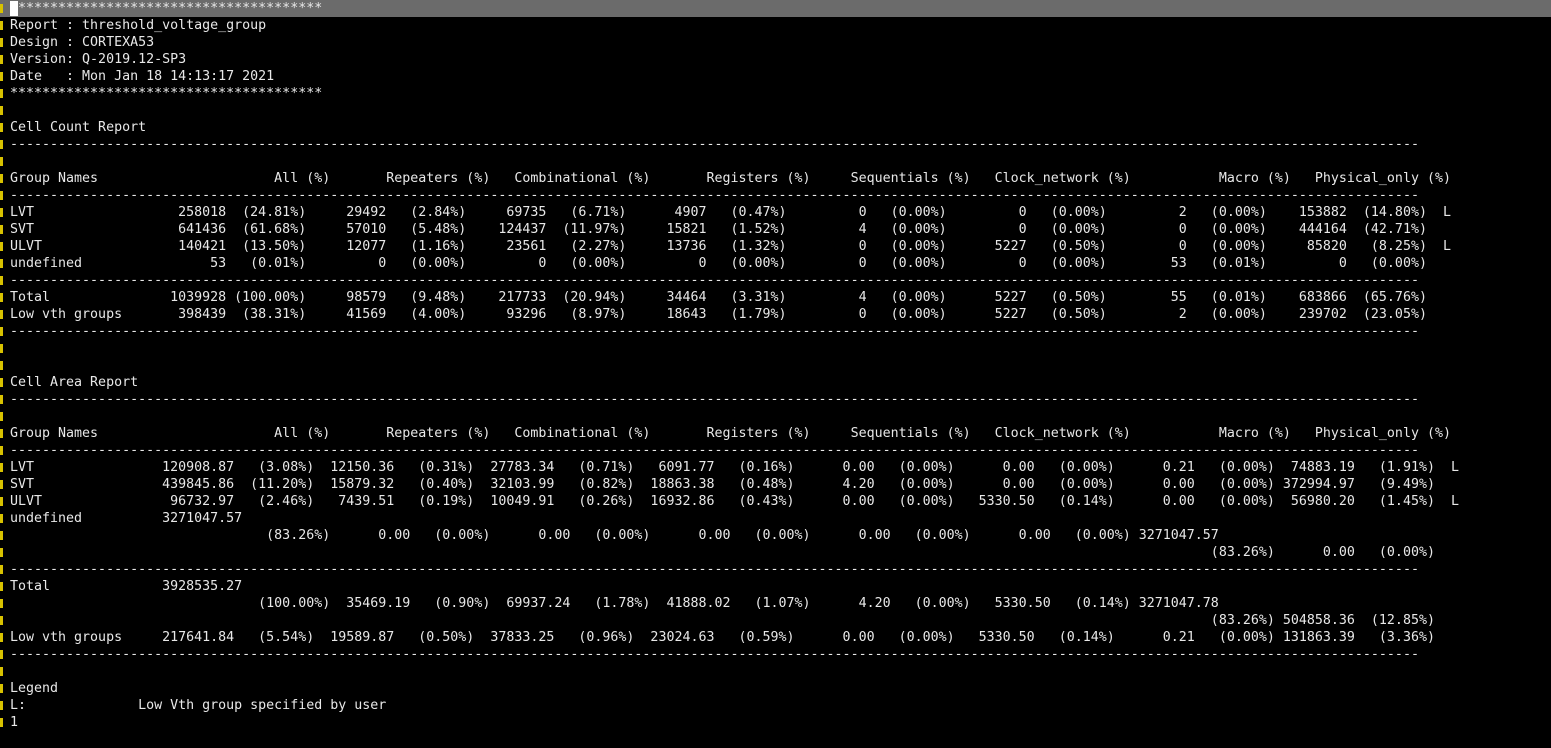  What do you see at coordinates (138, 25) in the screenshot?
I see `report-line: Report : threshold_voltage_group` at bounding box center [138, 25].